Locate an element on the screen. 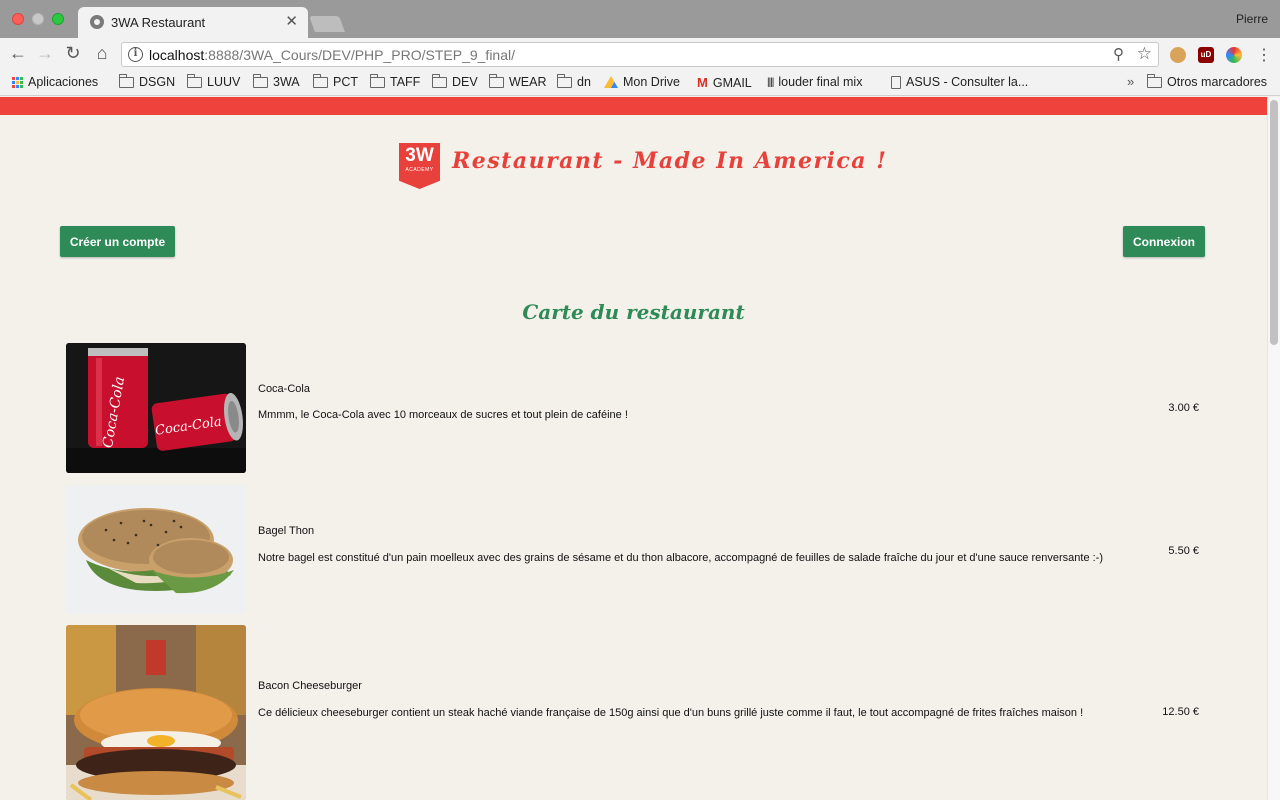  top-accent-bar is located at coordinates (633, 106).